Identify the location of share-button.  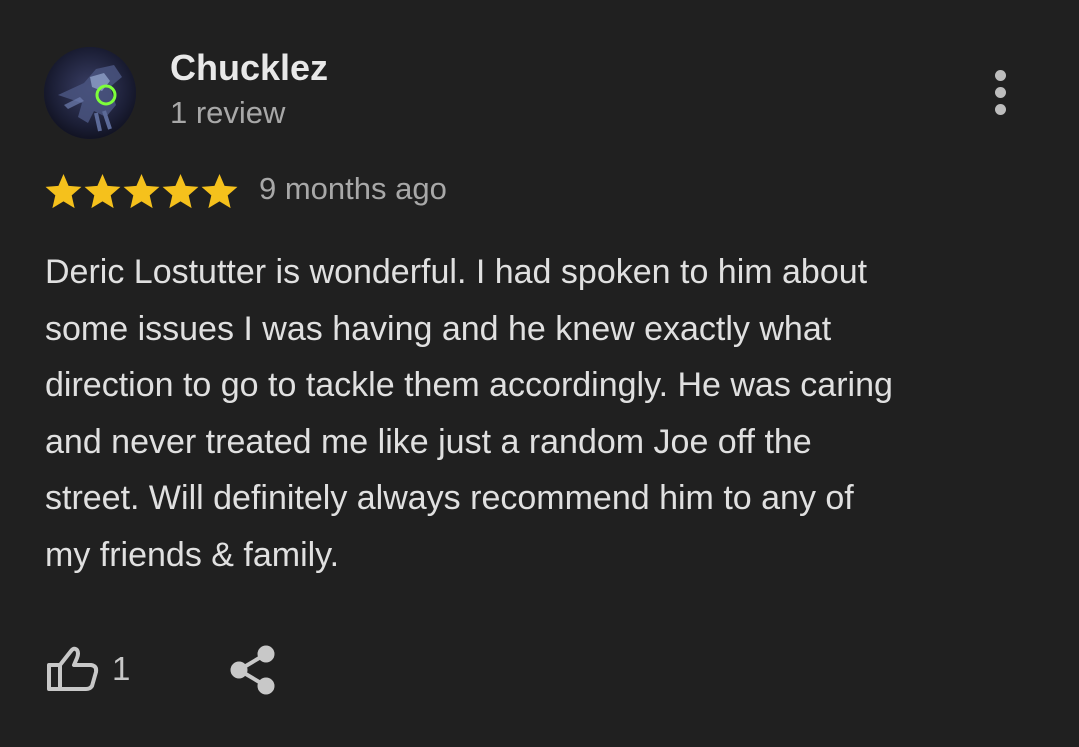
(253, 670).